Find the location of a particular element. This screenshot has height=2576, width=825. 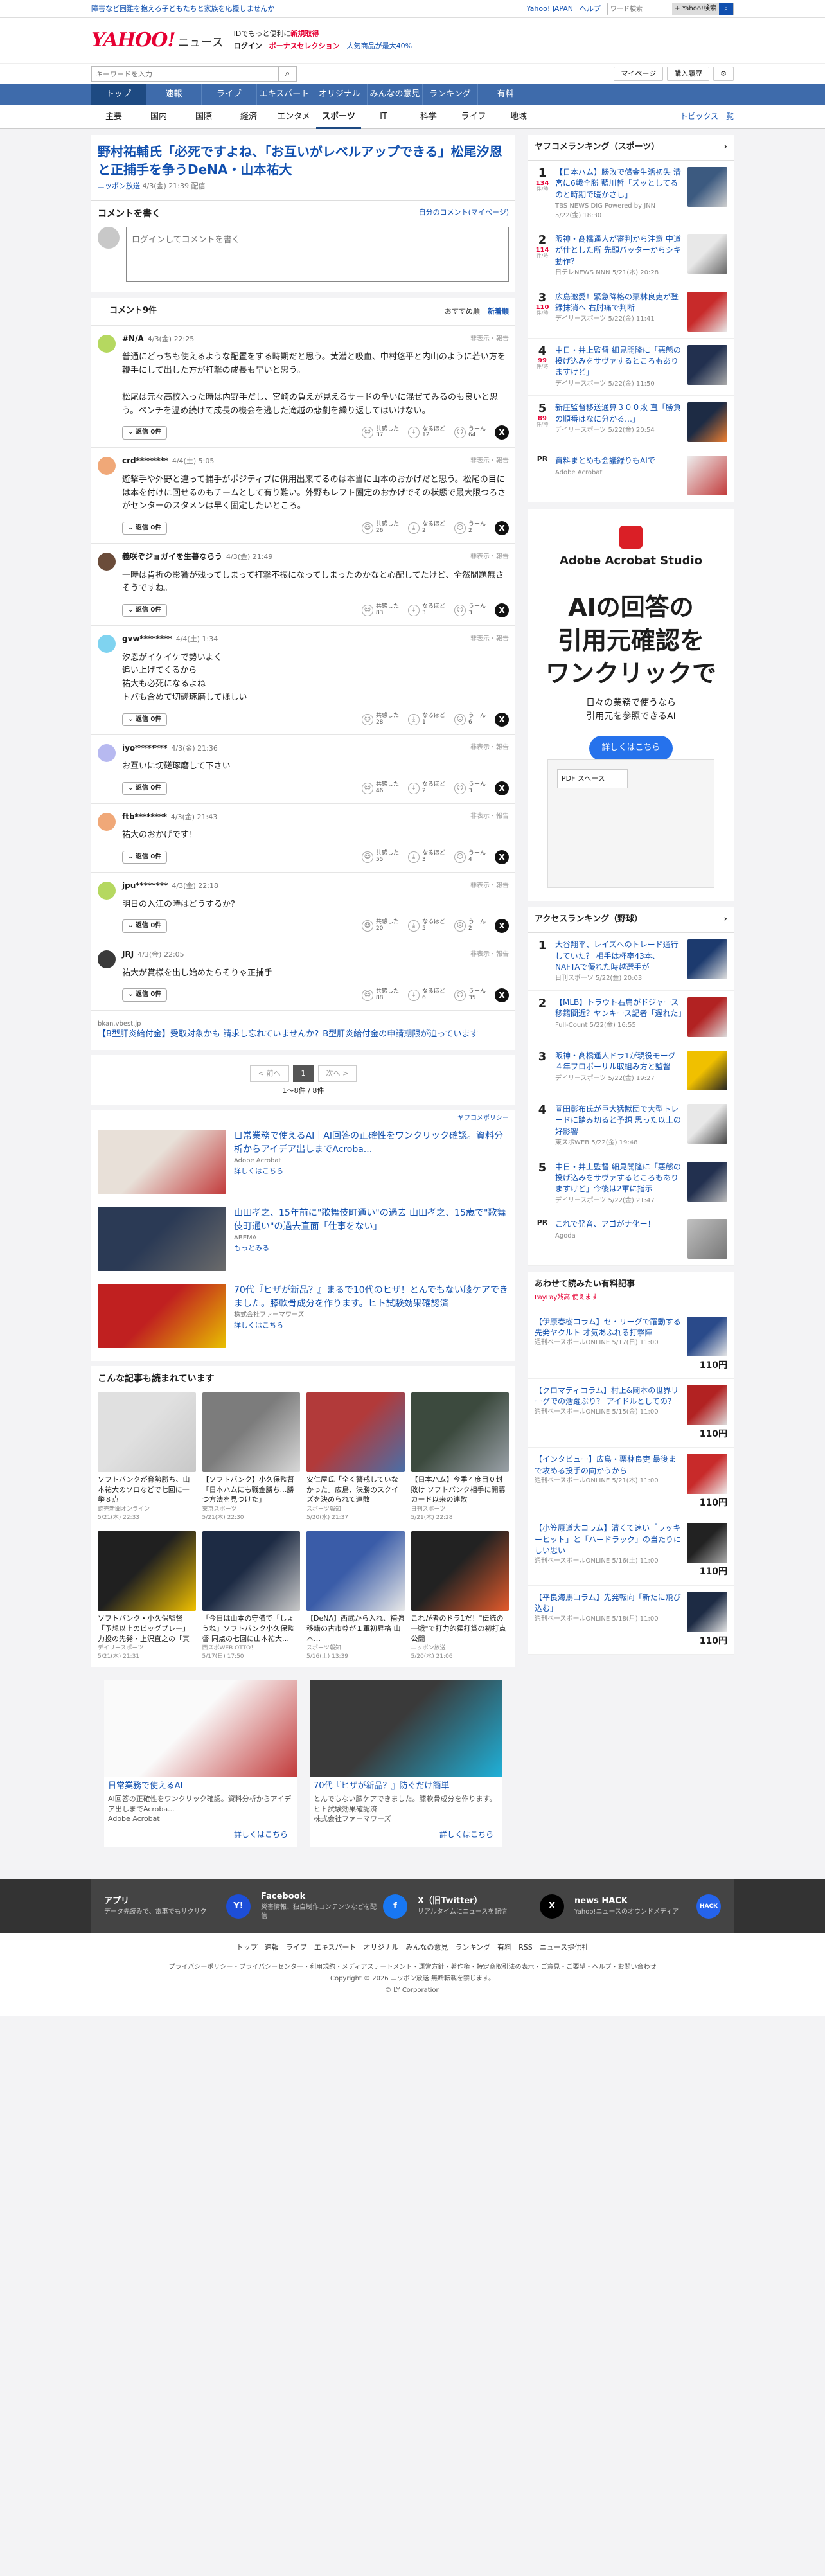

subnav-item: 国内 is located at coordinates (158, 117).